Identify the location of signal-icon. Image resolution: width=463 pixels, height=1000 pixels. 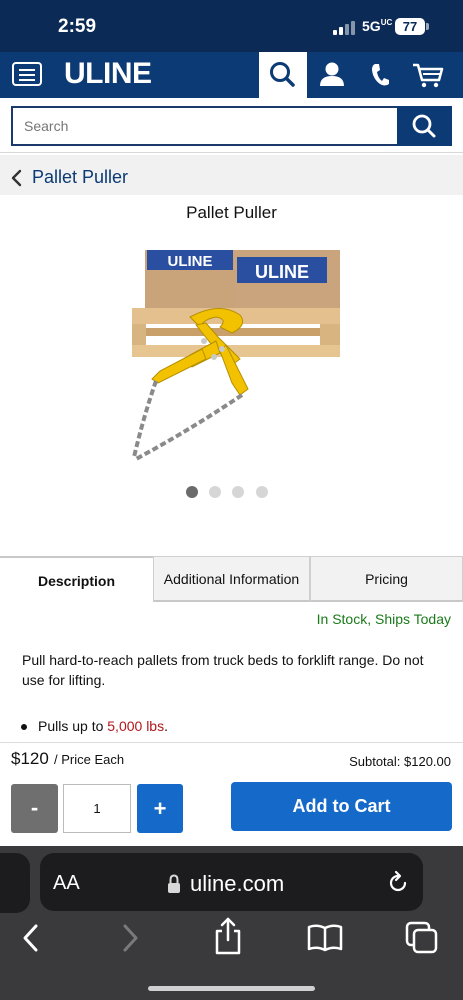
(345, 28).